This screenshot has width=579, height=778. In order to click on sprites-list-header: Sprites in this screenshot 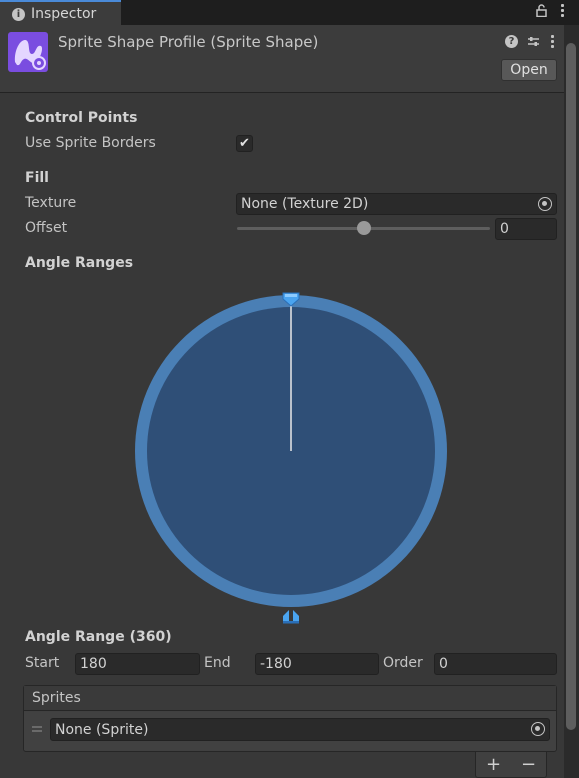, I will do `click(290, 698)`.